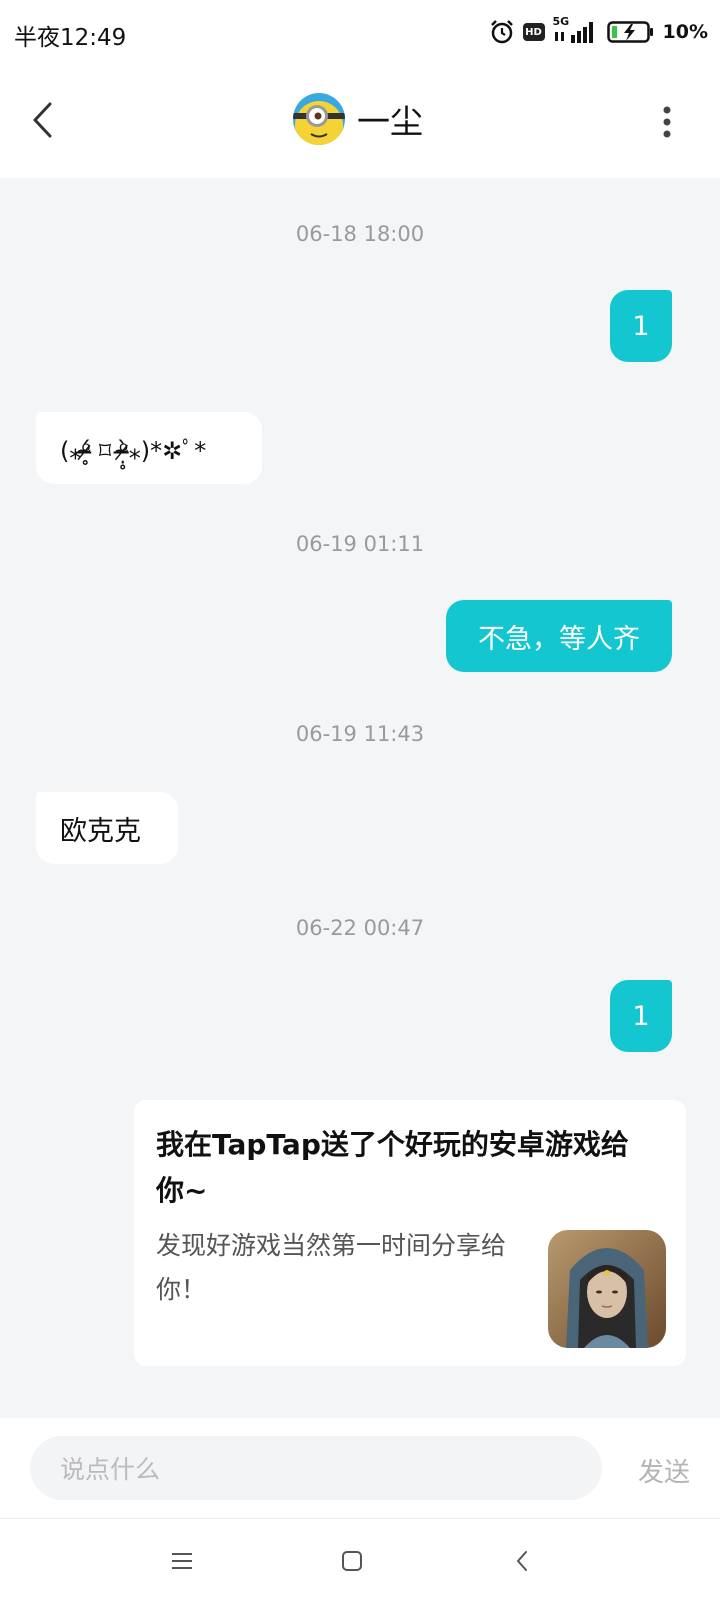 Image resolution: width=720 pixels, height=1600 pixels. Describe the element at coordinates (533, 32) in the screenshot. I see `hd-badge: HD` at that location.